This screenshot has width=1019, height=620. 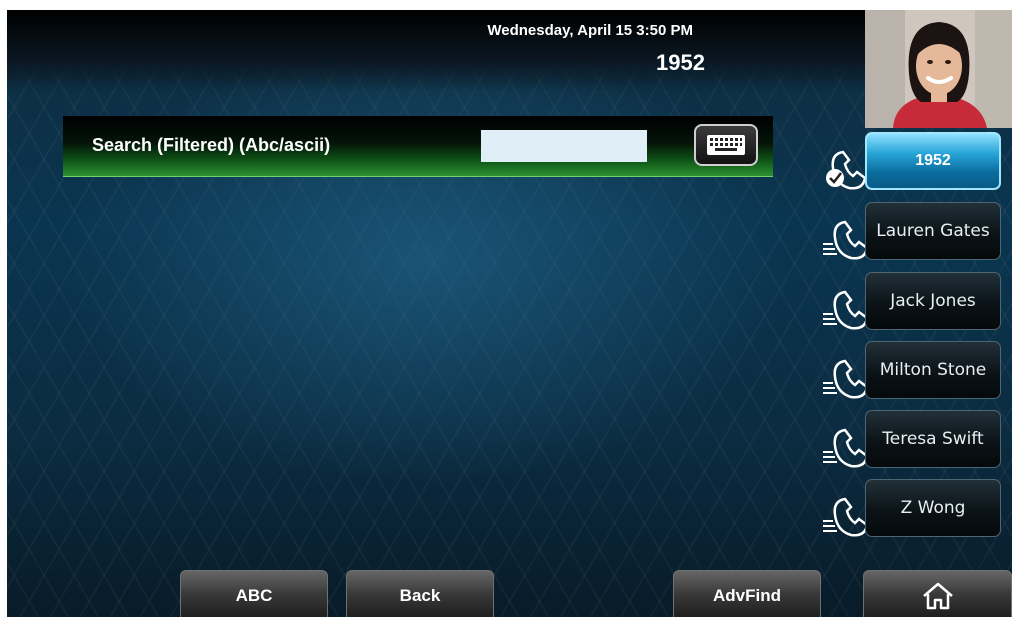 What do you see at coordinates (254, 593) in the screenshot?
I see `abc-button: ABC` at bounding box center [254, 593].